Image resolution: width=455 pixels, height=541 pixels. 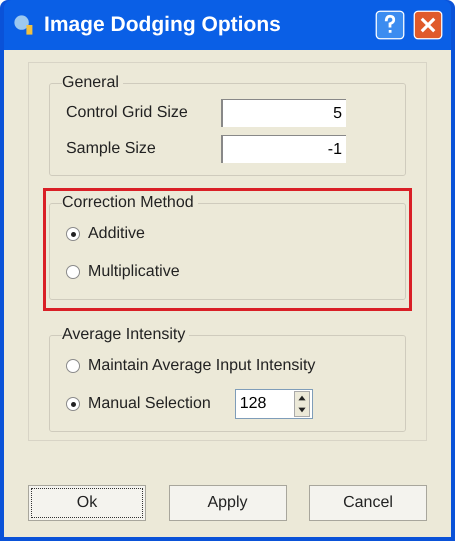 What do you see at coordinates (390, 25) in the screenshot?
I see `help-icon` at bounding box center [390, 25].